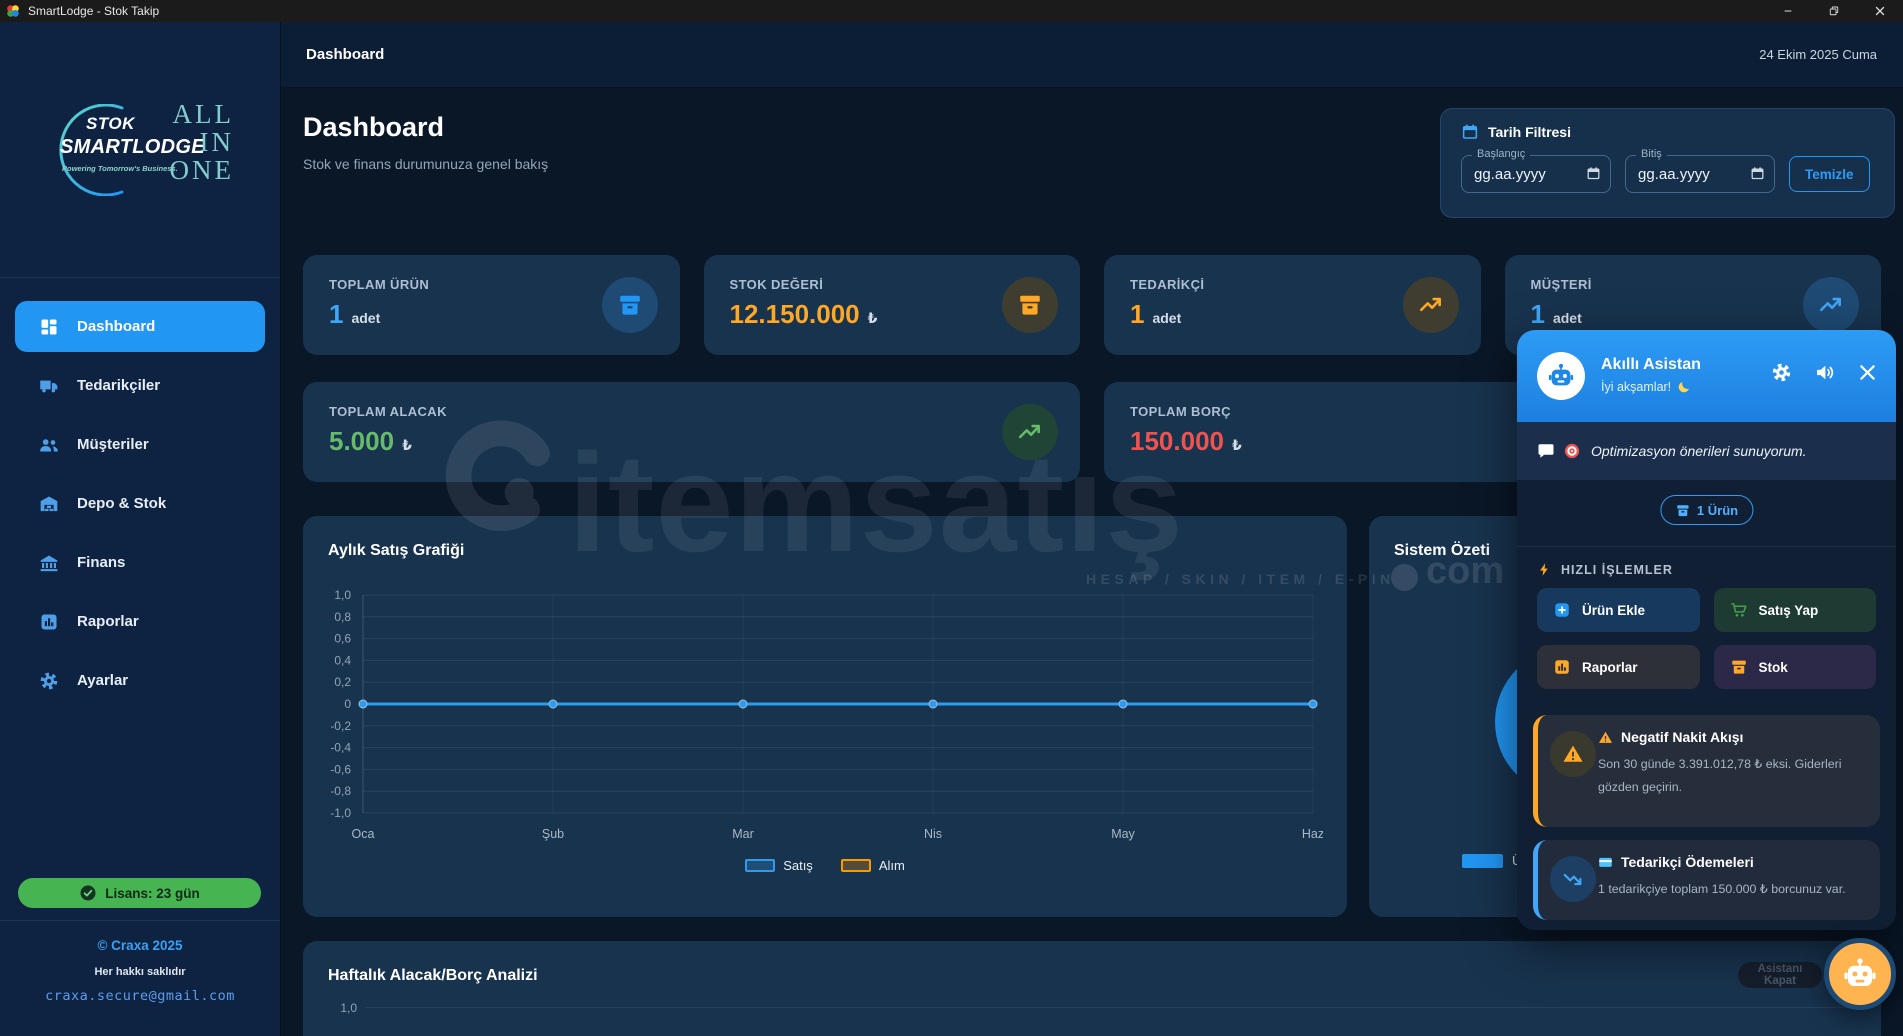 This screenshot has width=1903, height=1036. Describe the element at coordinates (1610, 667) in the screenshot. I see `quick-action-label: Raporlar` at that location.